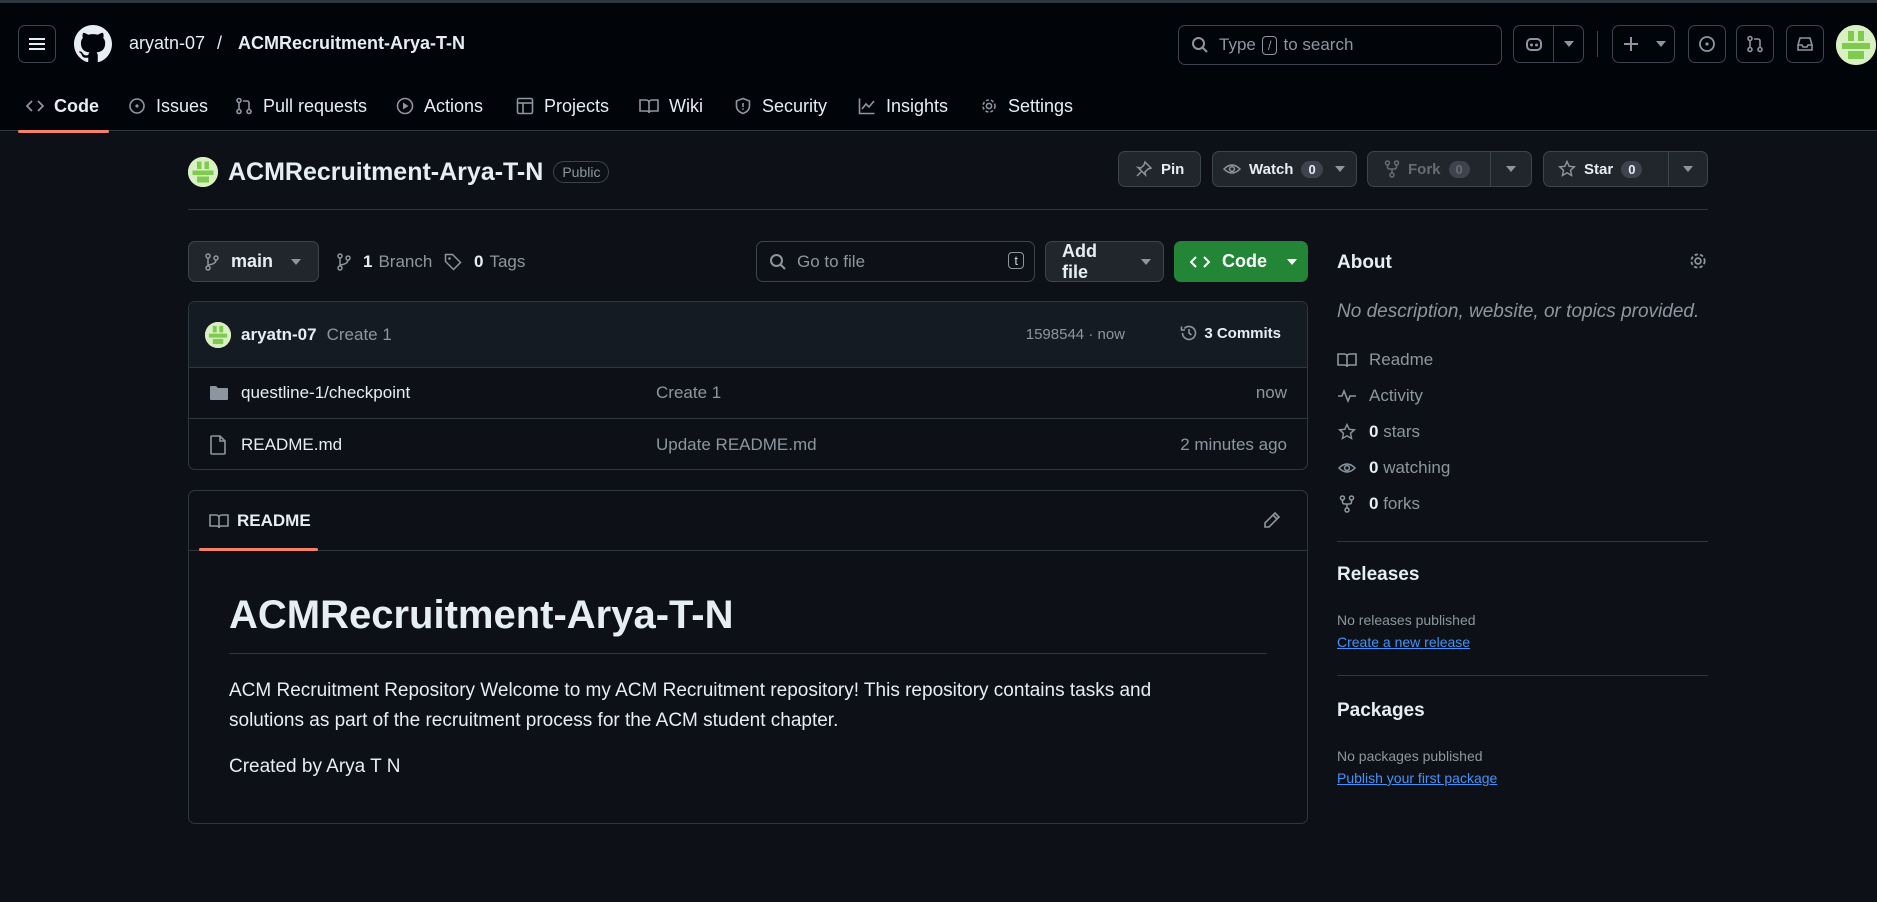 The width and height of the screenshot is (1877, 902). What do you see at coordinates (218, 444) in the screenshot?
I see `file-icon` at bounding box center [218, 444].